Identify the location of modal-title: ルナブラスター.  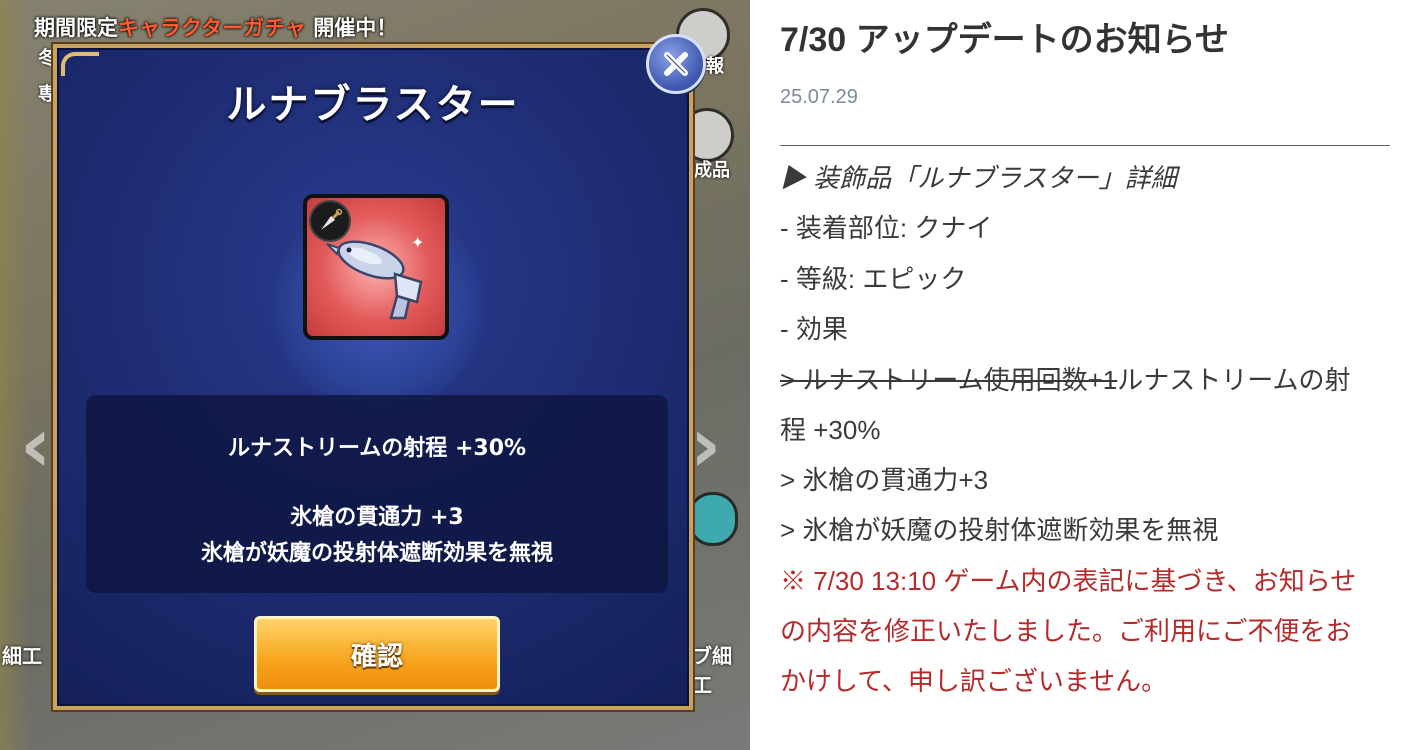
(373, 105).